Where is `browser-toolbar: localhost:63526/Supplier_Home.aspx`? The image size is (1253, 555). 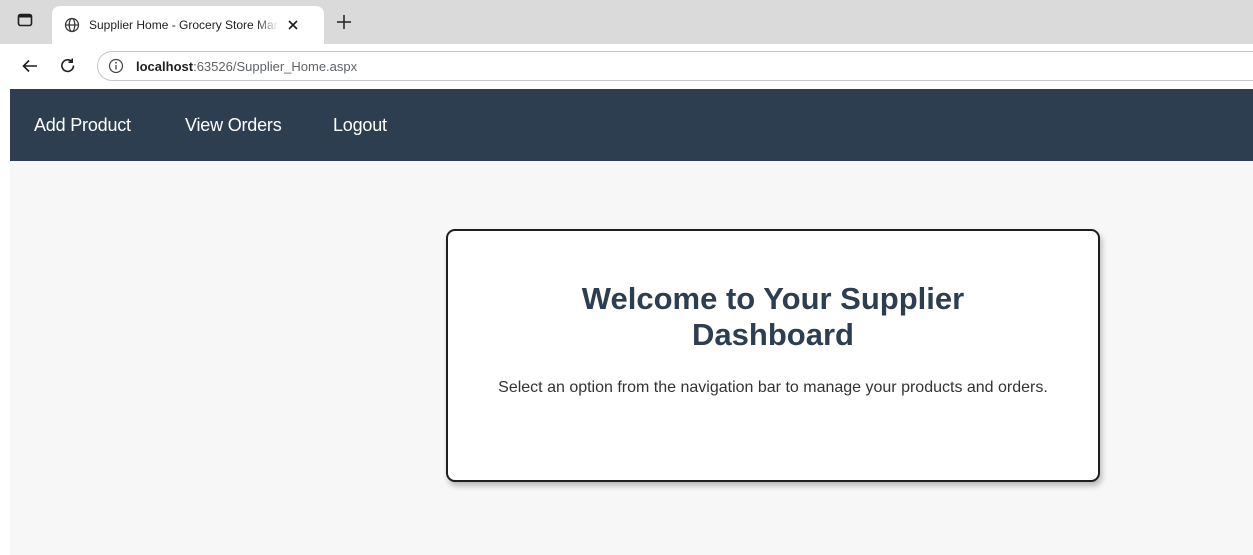 browser-toolbar: localhost:63526/Supplier_Home.aspx is located at coordinates (626, 66).